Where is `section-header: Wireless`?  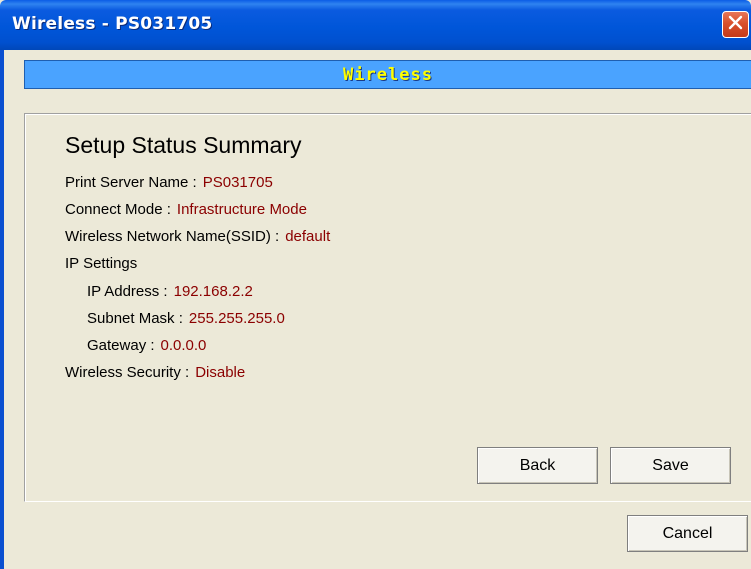 section-header: Wireless is located at coordinates (387, 74).